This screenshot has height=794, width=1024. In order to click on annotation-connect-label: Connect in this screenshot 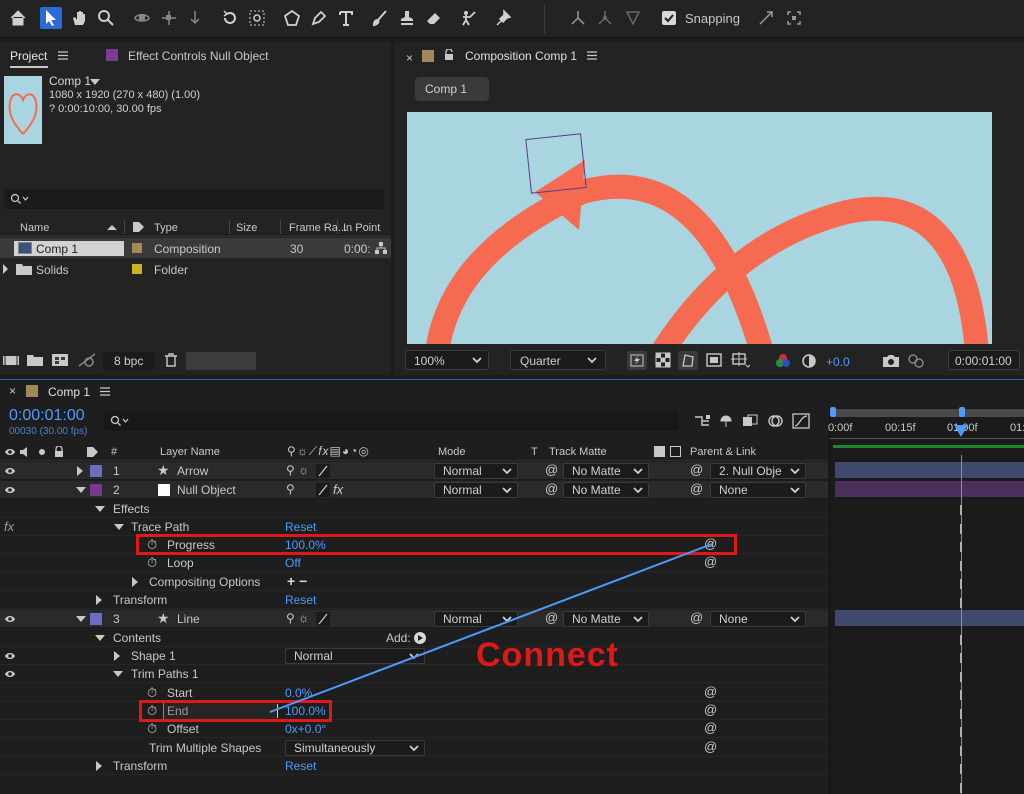, I will do `click(547, 655)`.